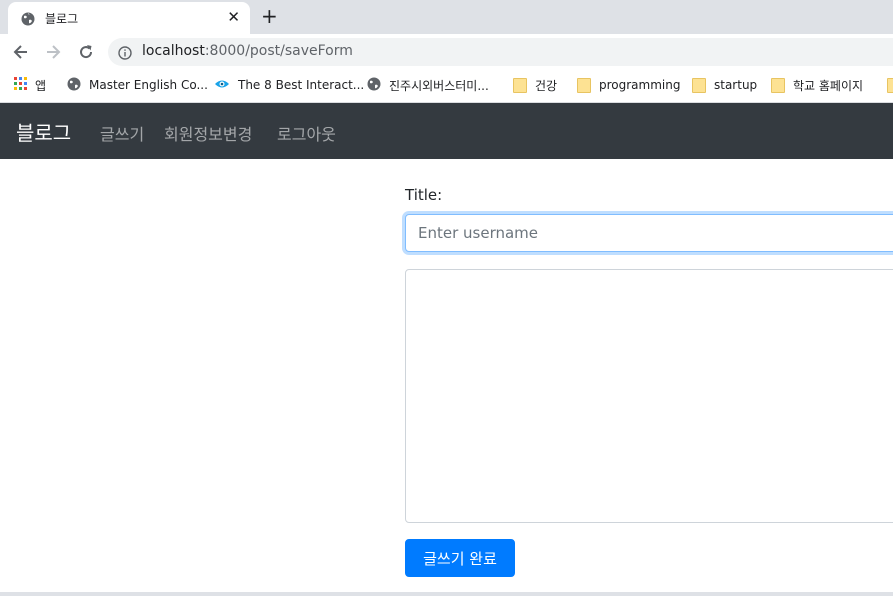  Describe the element at coordinates (62, 19) in the screenshot. I see `tab-title: 블로그` at that location.